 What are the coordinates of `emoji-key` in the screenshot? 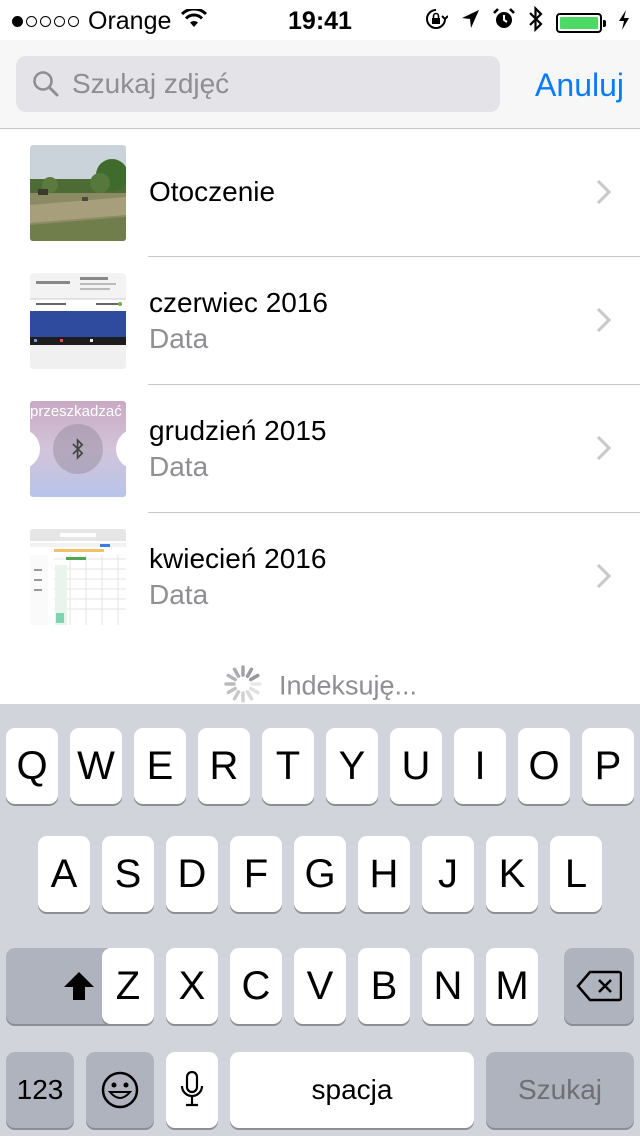 It's located at (120, 1090).